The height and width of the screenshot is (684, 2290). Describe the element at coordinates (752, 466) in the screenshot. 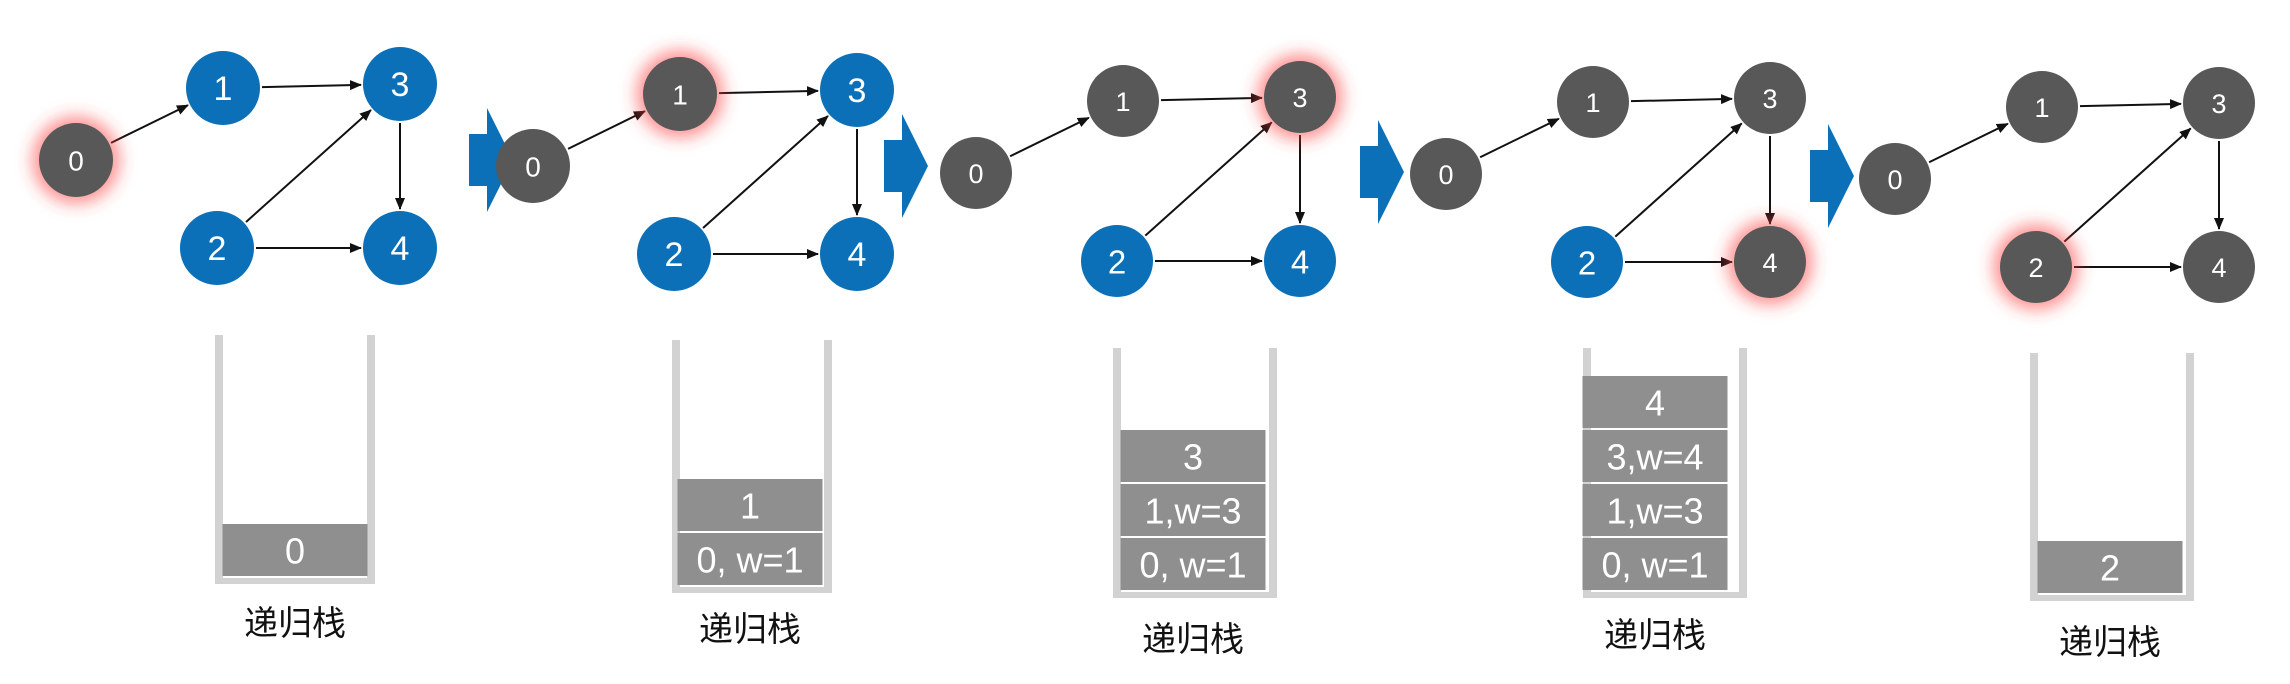

I see `recursion-stack: 1 0, w=1` at that location.